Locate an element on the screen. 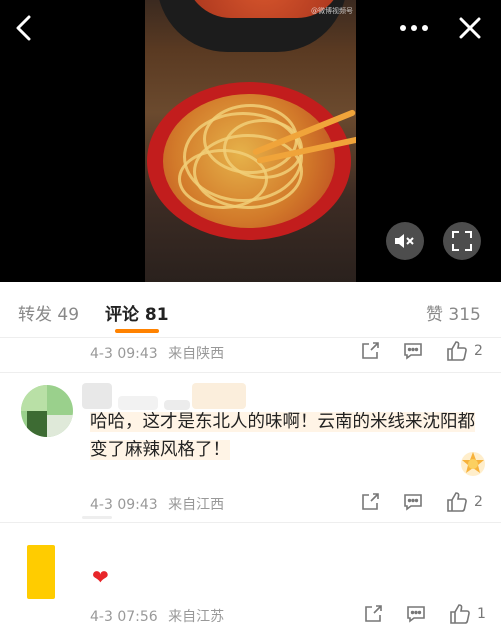 The height and width of the screenshot is (640, 501). close-icon is located at coordinates (470, 28).